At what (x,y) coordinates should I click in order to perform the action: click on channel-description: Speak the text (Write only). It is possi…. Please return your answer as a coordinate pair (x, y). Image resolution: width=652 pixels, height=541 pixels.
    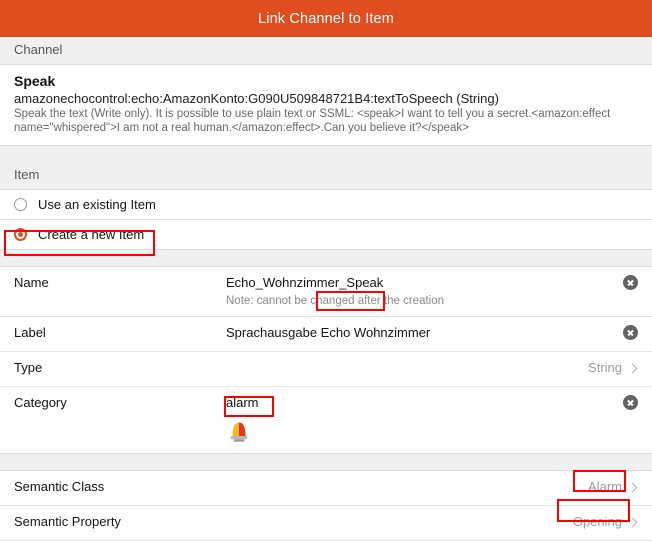
    Looking at the image, I should click on (312, 121).